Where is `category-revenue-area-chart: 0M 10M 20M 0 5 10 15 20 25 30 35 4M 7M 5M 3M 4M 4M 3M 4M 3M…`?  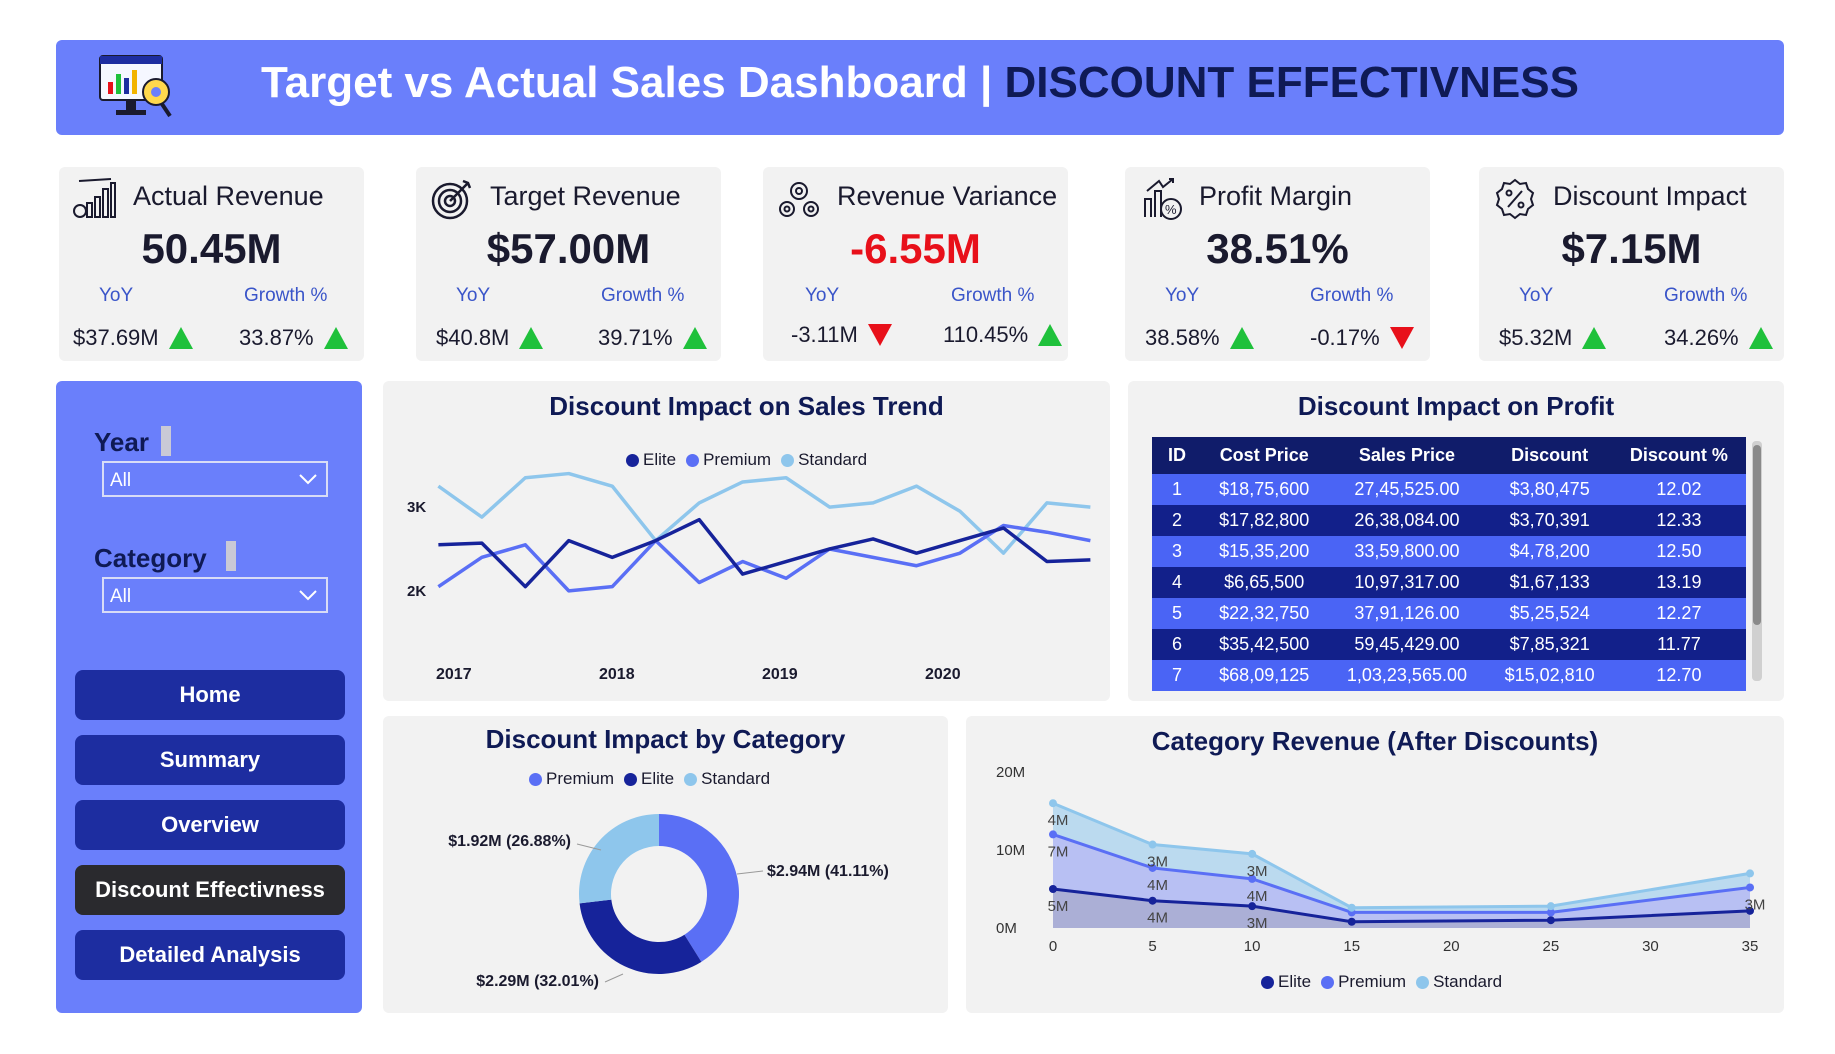
category-revenue-area-chart: 0M 10M 20M 0 5 10 15 20 25 30 35 4M 7M 5M 3M 4M 4M 3M 4M 3M… is located at coordinates (1380, 859).